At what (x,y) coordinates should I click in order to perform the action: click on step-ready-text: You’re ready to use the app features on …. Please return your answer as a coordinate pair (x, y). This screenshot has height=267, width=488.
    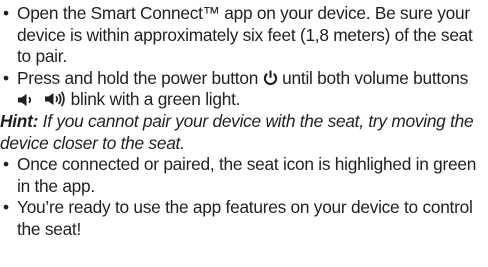
    Looking at the image, I should click on (245, 218).